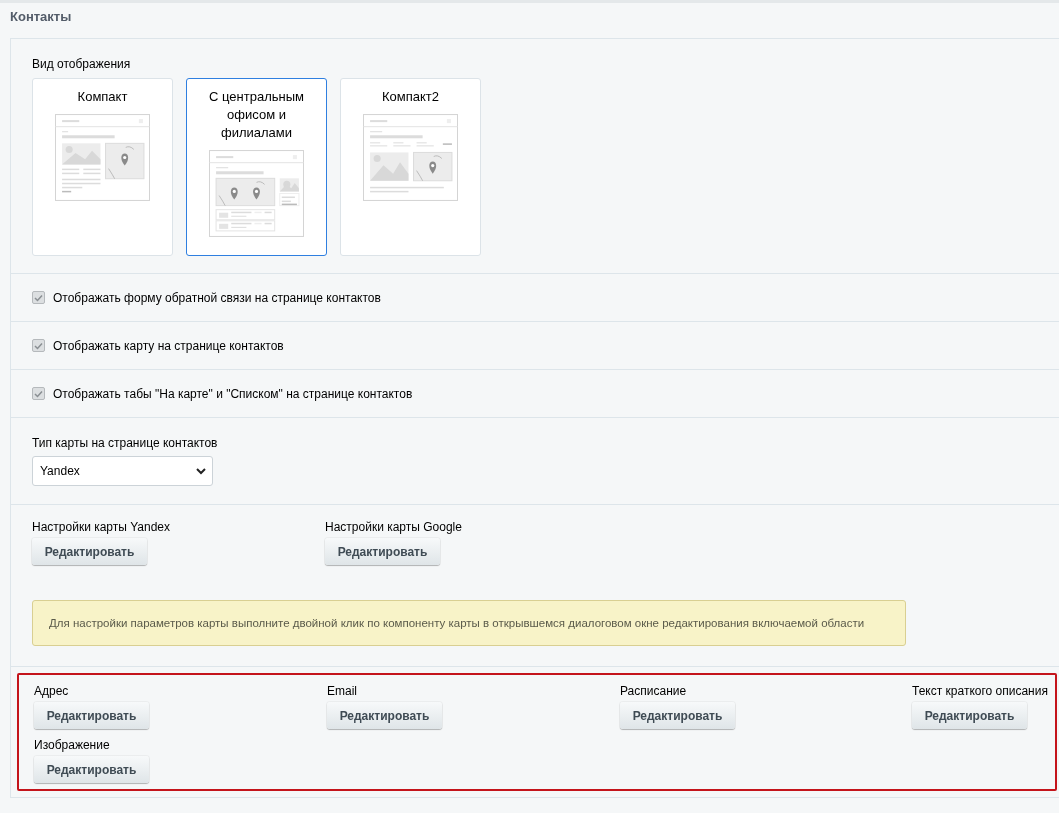  Describe the element at coordinates (201, 471) in the screenshot. I see `chevron-down-icon` at that location.